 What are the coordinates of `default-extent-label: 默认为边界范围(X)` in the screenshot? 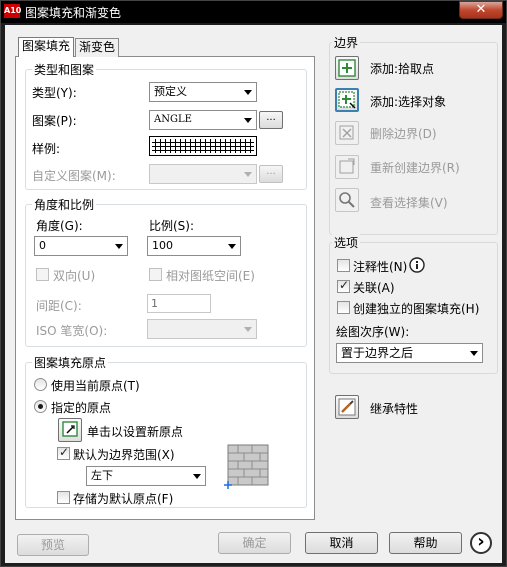 It's located at (124, 455).